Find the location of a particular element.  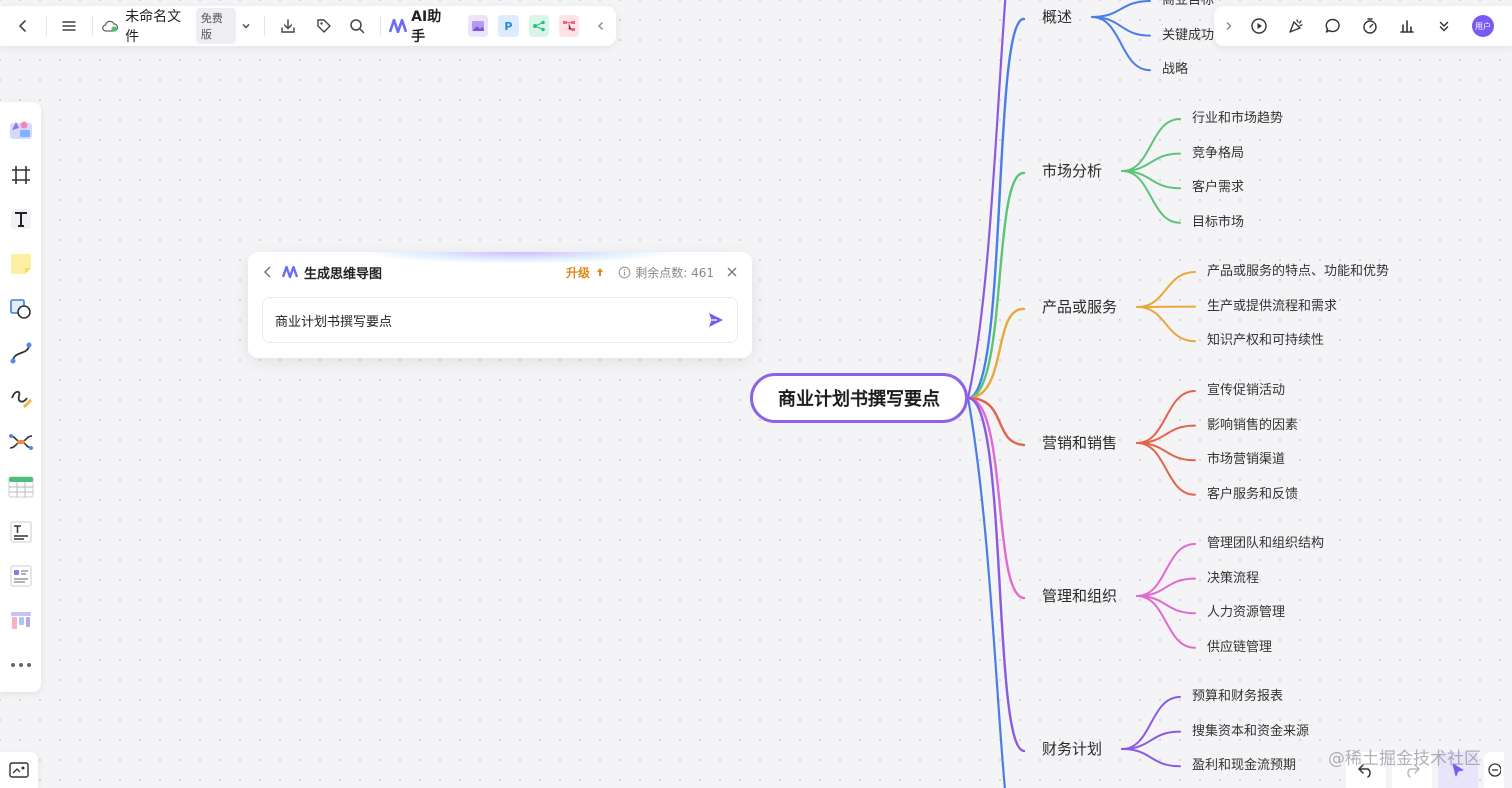

menu-icon is located at coordinates (70, 26).